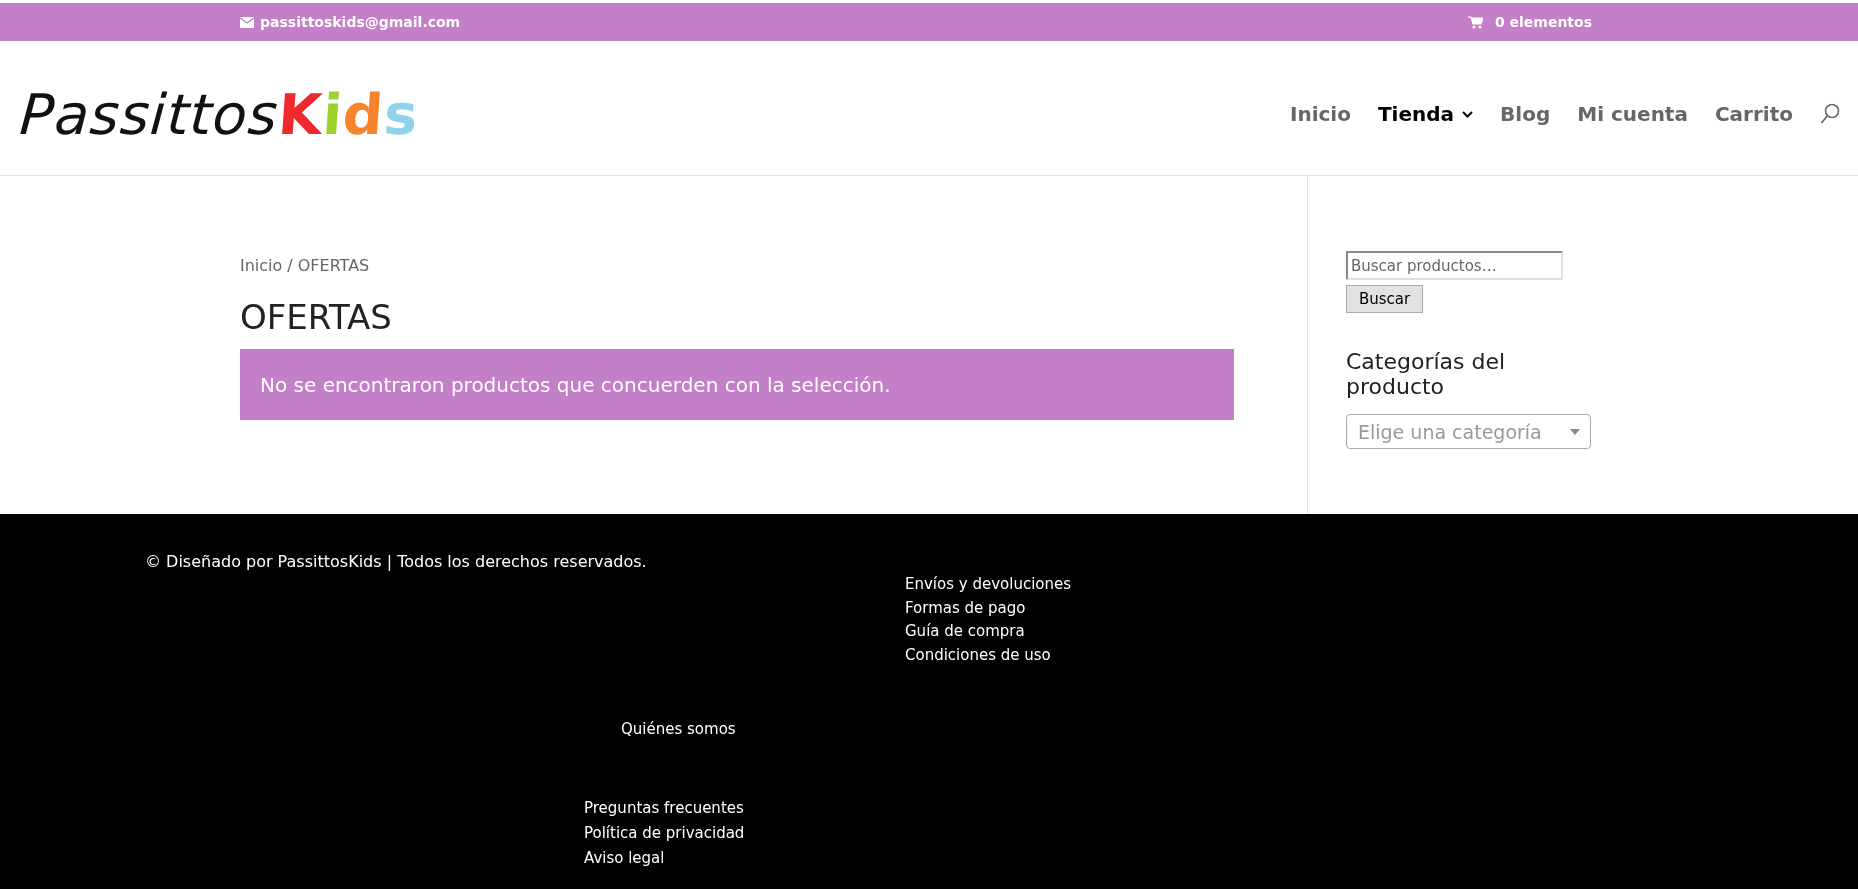 The height and width of the screenshot is (889, 1858). What do you see at coordinates (1475, 22) in the screenshot?
I see `cart-icon` at bounding box center [1475, 22].